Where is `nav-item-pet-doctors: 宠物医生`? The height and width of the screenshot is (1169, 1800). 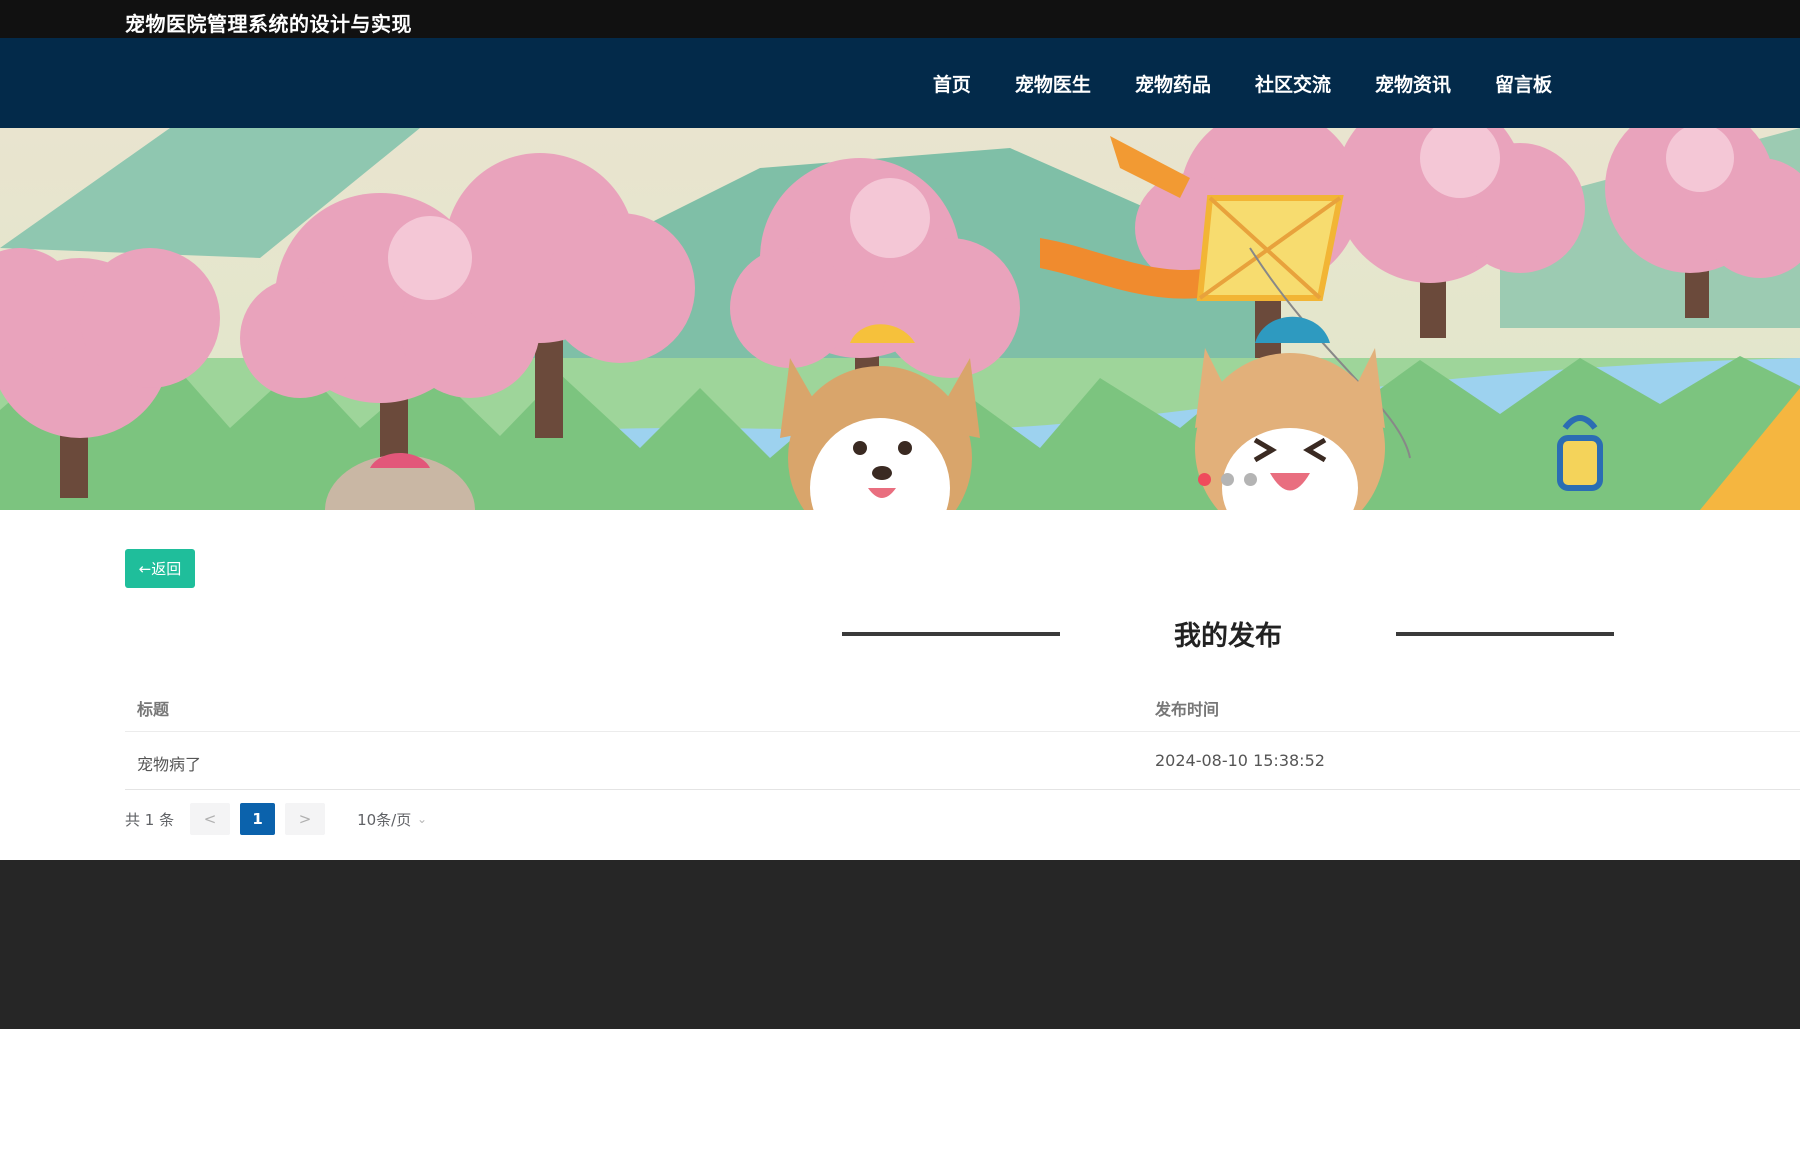 nav-item-pet-doctors: 宠物医生 is located at coordinates (1053, 83).